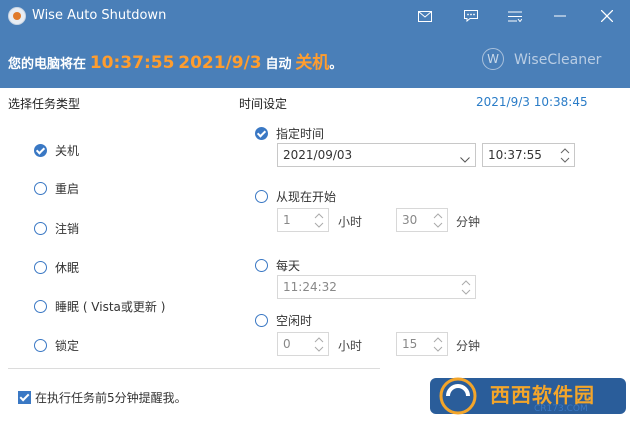 This screenshot has width=630, height=423. I want to click on time-option-label: 空闲时, so click(294, 321).